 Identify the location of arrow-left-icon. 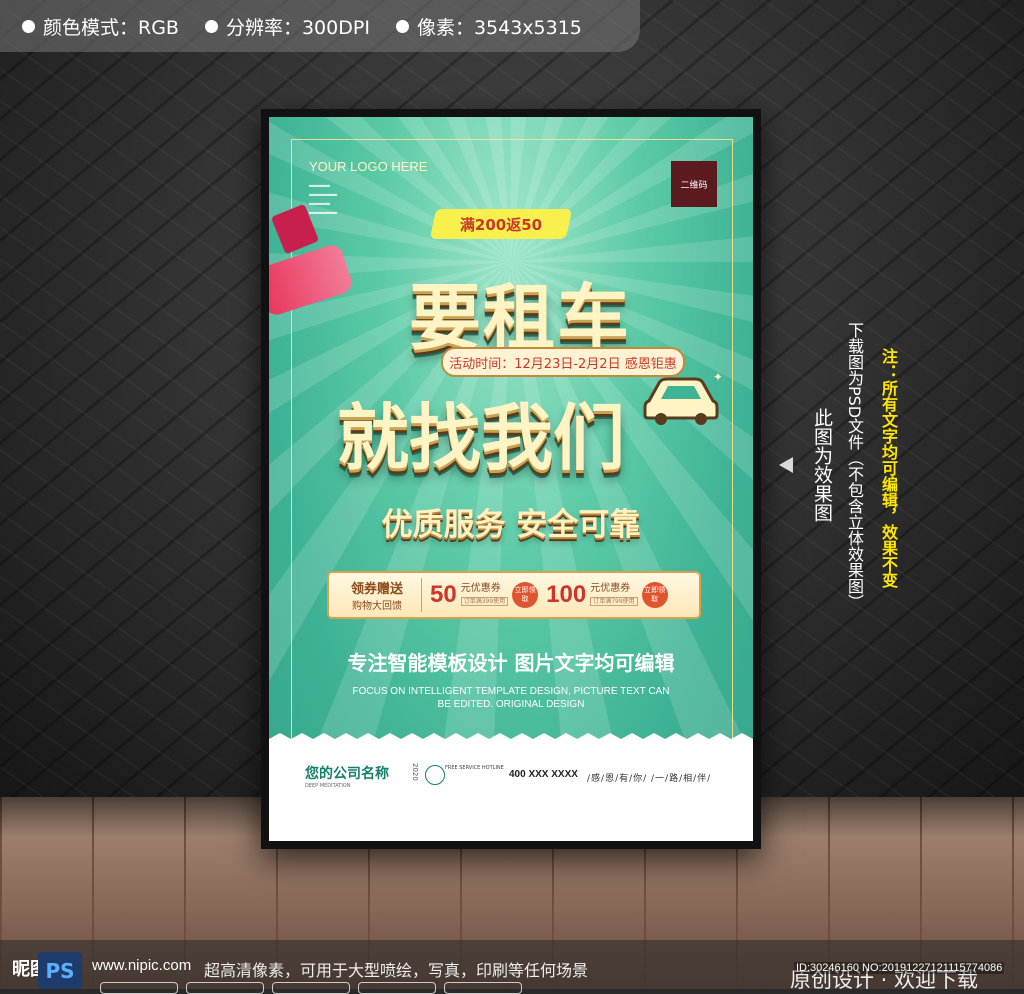
(786, 465).